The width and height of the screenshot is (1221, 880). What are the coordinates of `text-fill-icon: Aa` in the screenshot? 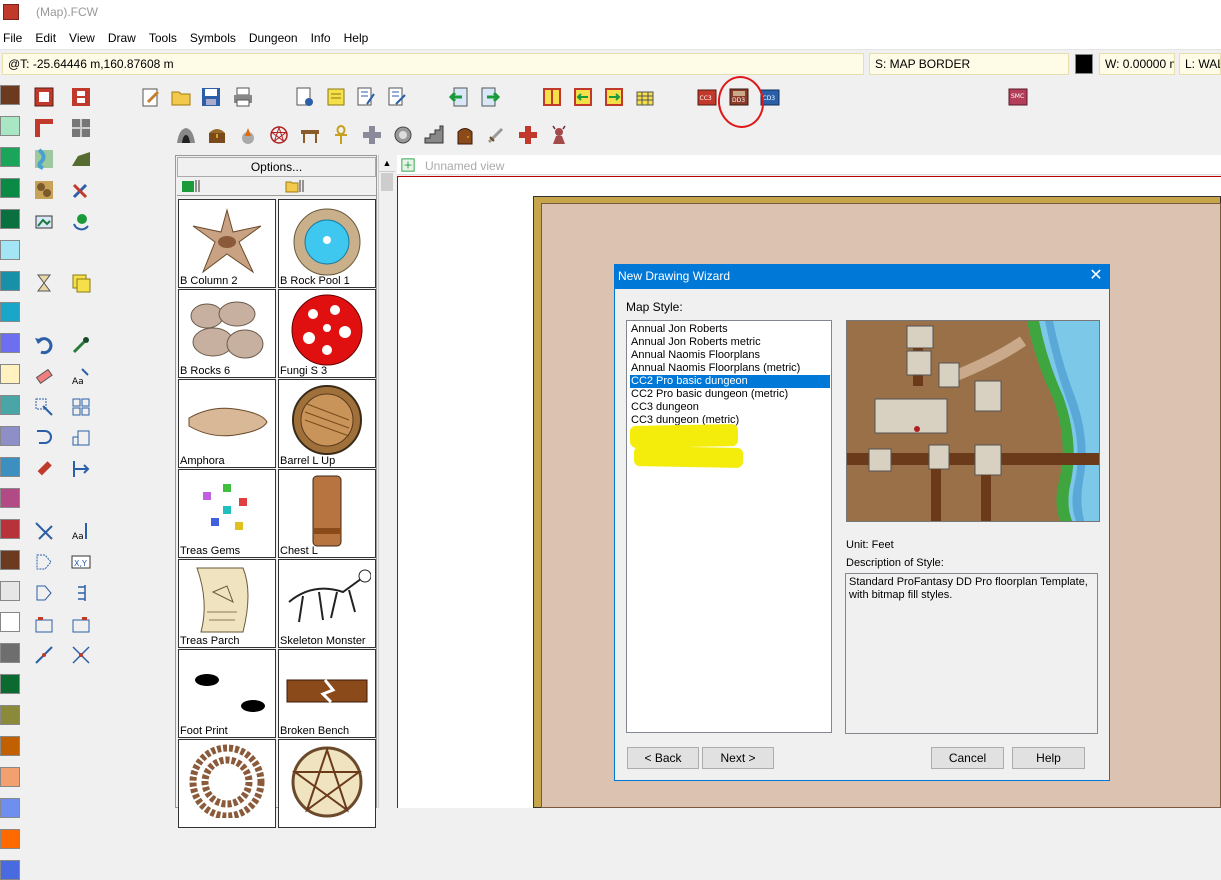 It's located at (81, 376).